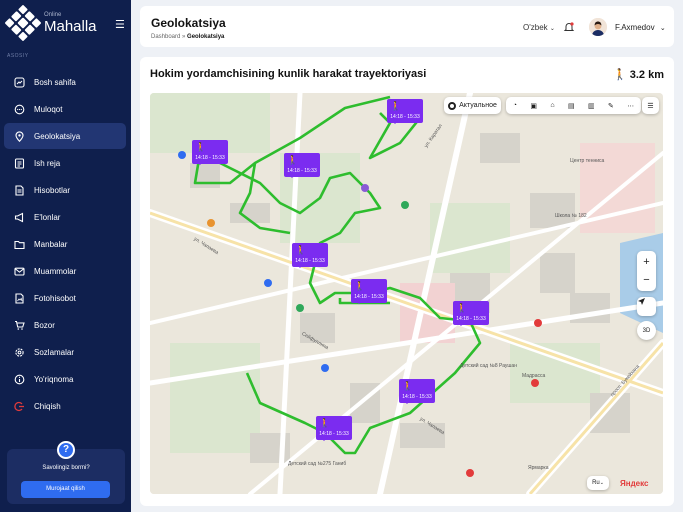 The height and width of the screenshot is (512, 683). Describe the element at coordinates (538, 468) in the screenshot. I see `place-label: Ярмарка` at that location.